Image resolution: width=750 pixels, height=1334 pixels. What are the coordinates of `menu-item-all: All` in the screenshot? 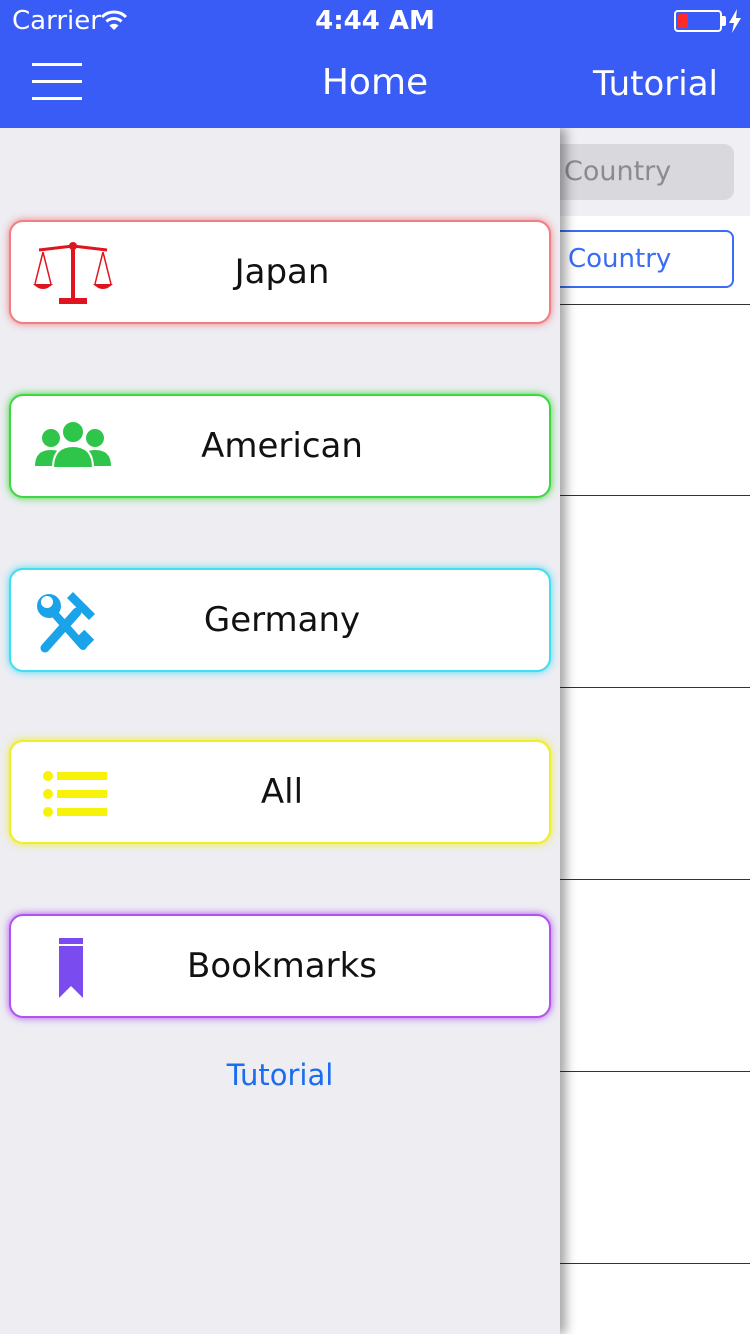 It's located at (280, 792).